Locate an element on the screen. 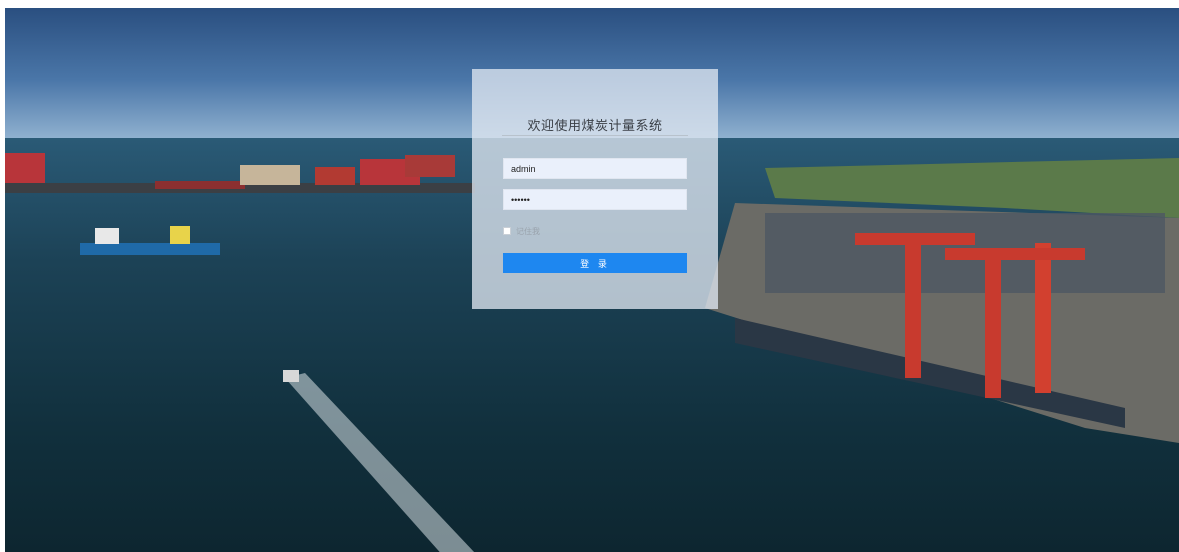 Image resolution: width=1179 pixels, height=552 pixels. password-input is located at coordinates (595, 199).